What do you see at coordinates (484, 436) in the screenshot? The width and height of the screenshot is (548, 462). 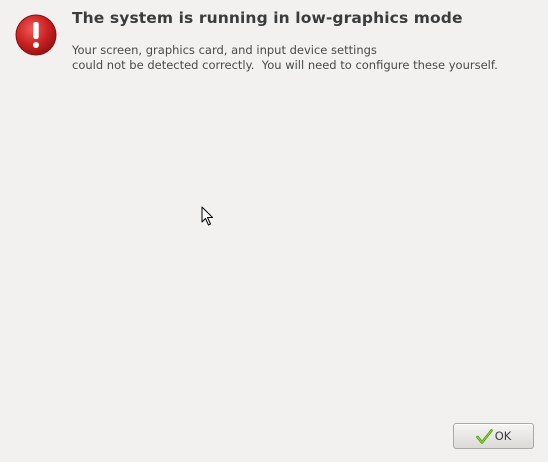 I see `check-icon` at bounding box center [484, 436].